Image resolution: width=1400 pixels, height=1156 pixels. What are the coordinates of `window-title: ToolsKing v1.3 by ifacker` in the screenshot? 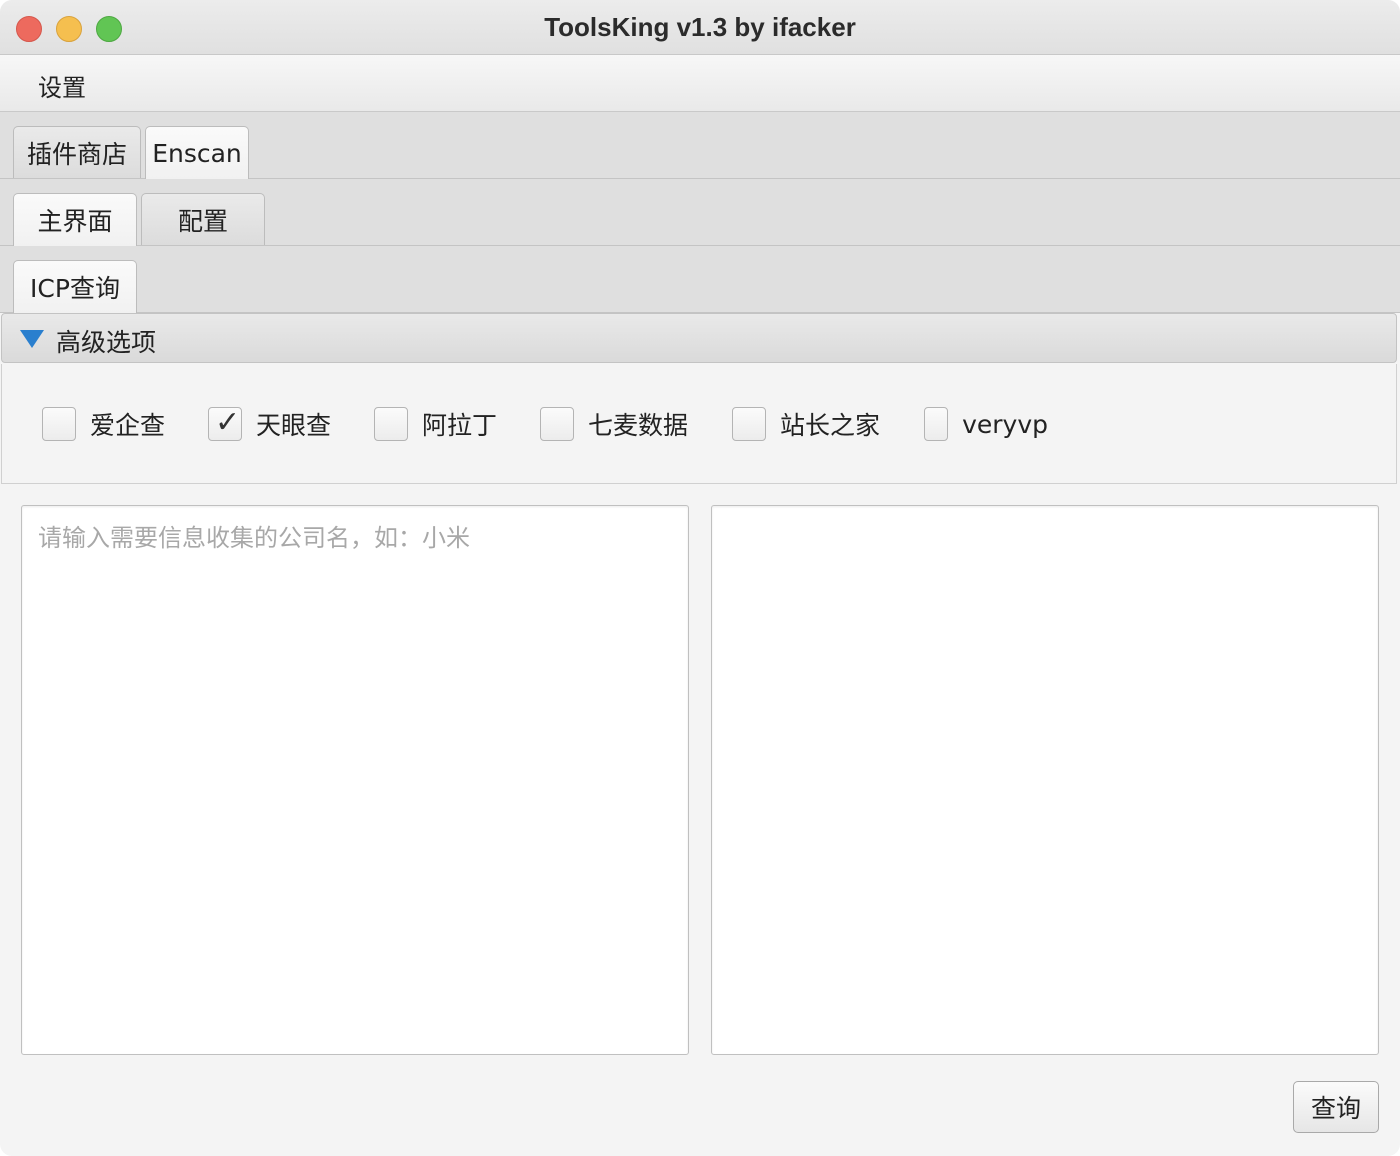 It's located at (700, 27).